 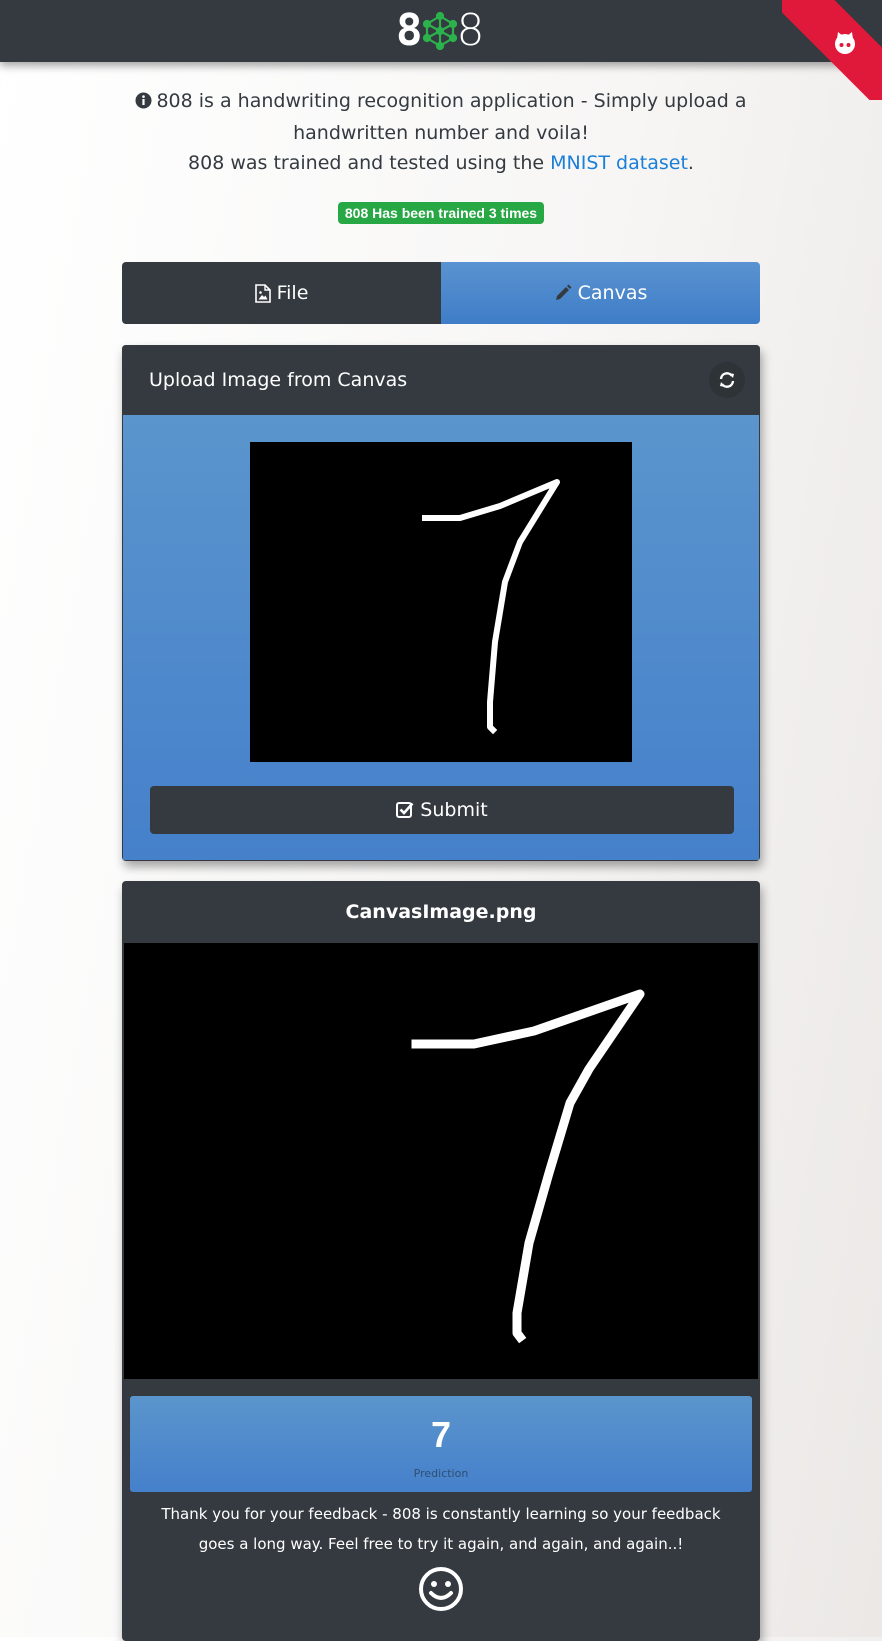 What do you see at coordinates (441, 213) in the screenshot?
I see `training-count-badge: 808 Has been trained 3 times` at bounding box center [441, 213].